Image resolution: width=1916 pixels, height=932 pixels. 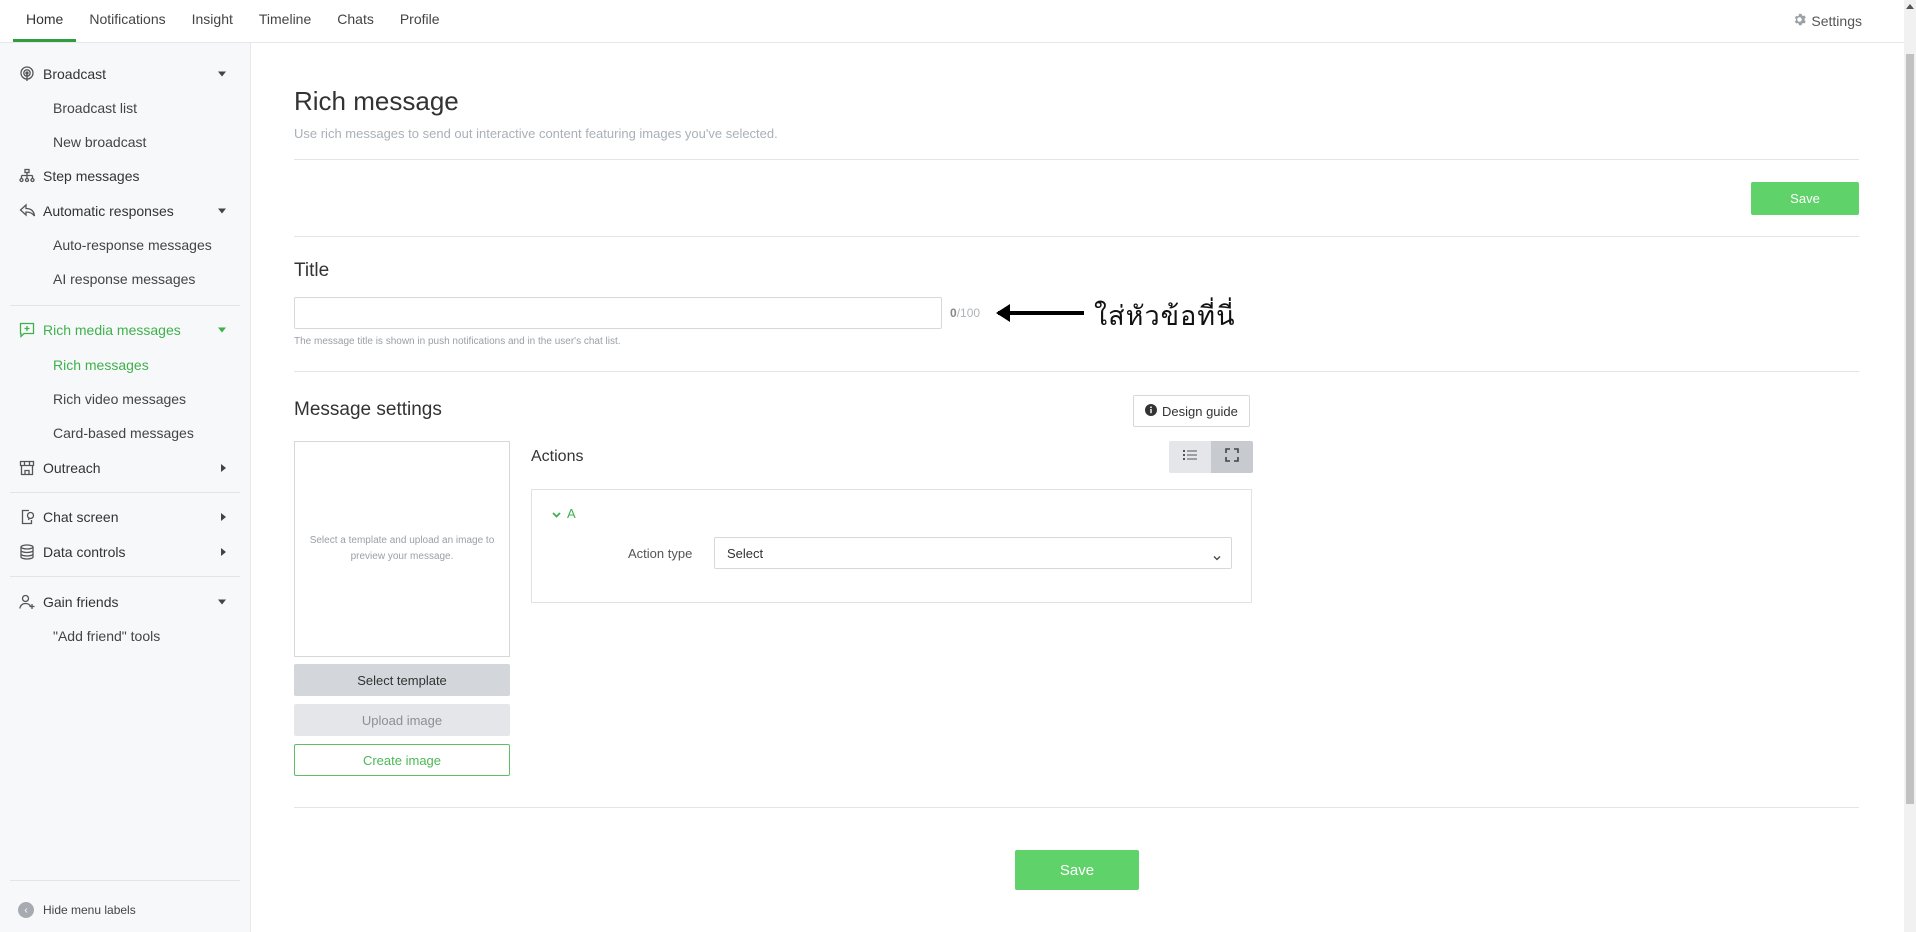 I want to click on title-input, so click(x=618, y=313).